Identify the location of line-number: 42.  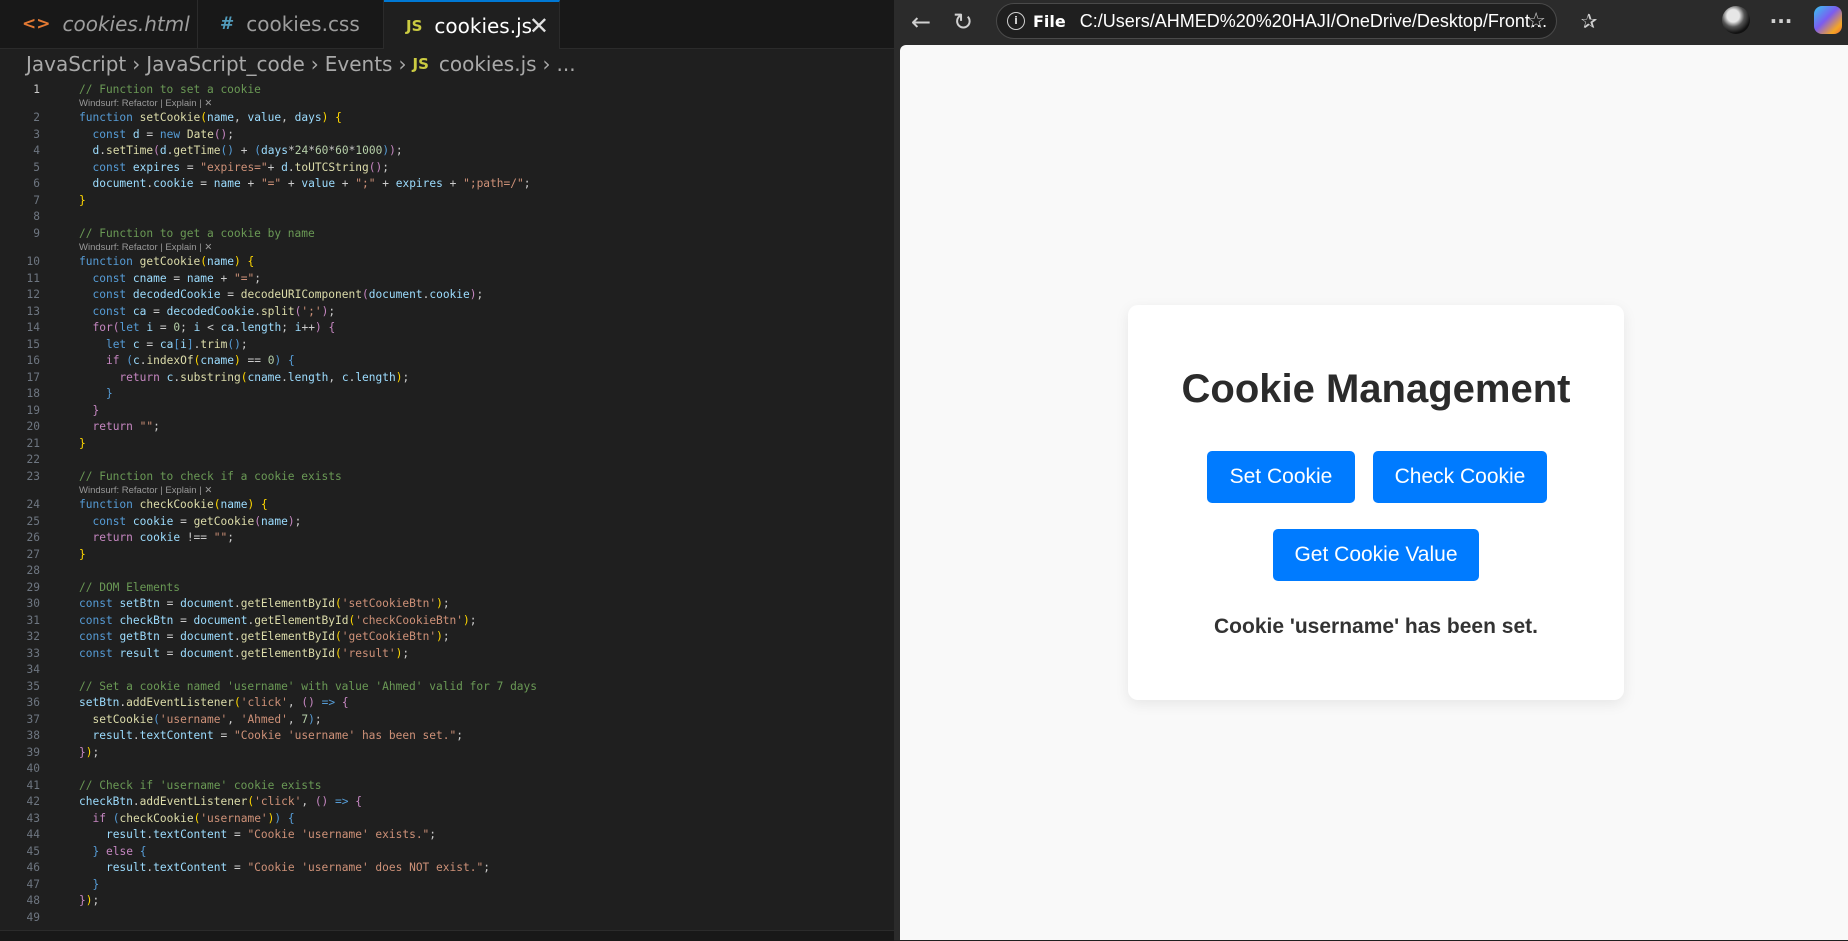
(33, 801).